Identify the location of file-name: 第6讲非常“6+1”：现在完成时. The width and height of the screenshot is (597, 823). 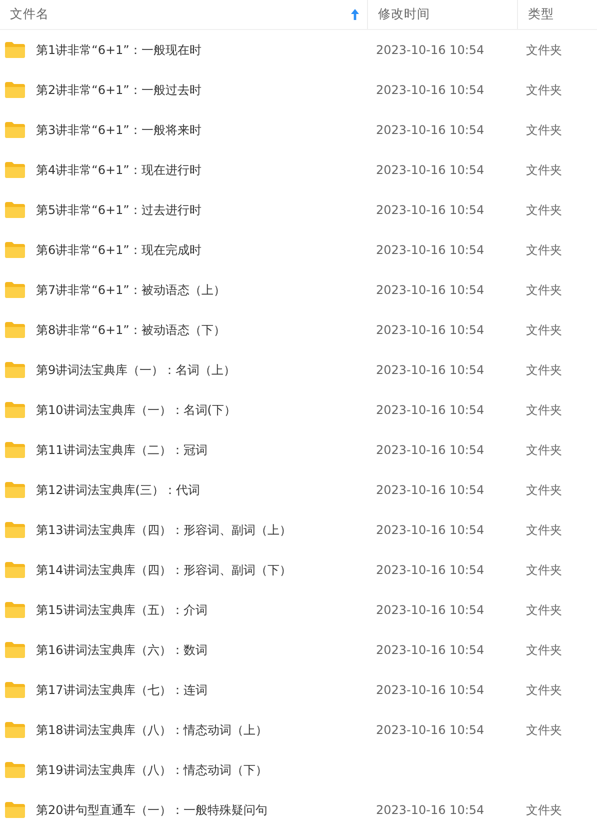
(119, 250).